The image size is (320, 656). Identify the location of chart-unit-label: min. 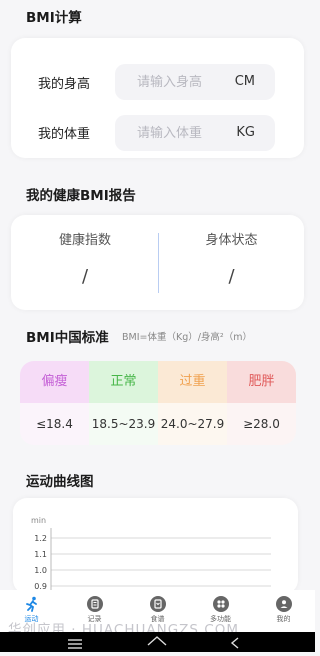
(38, 520).